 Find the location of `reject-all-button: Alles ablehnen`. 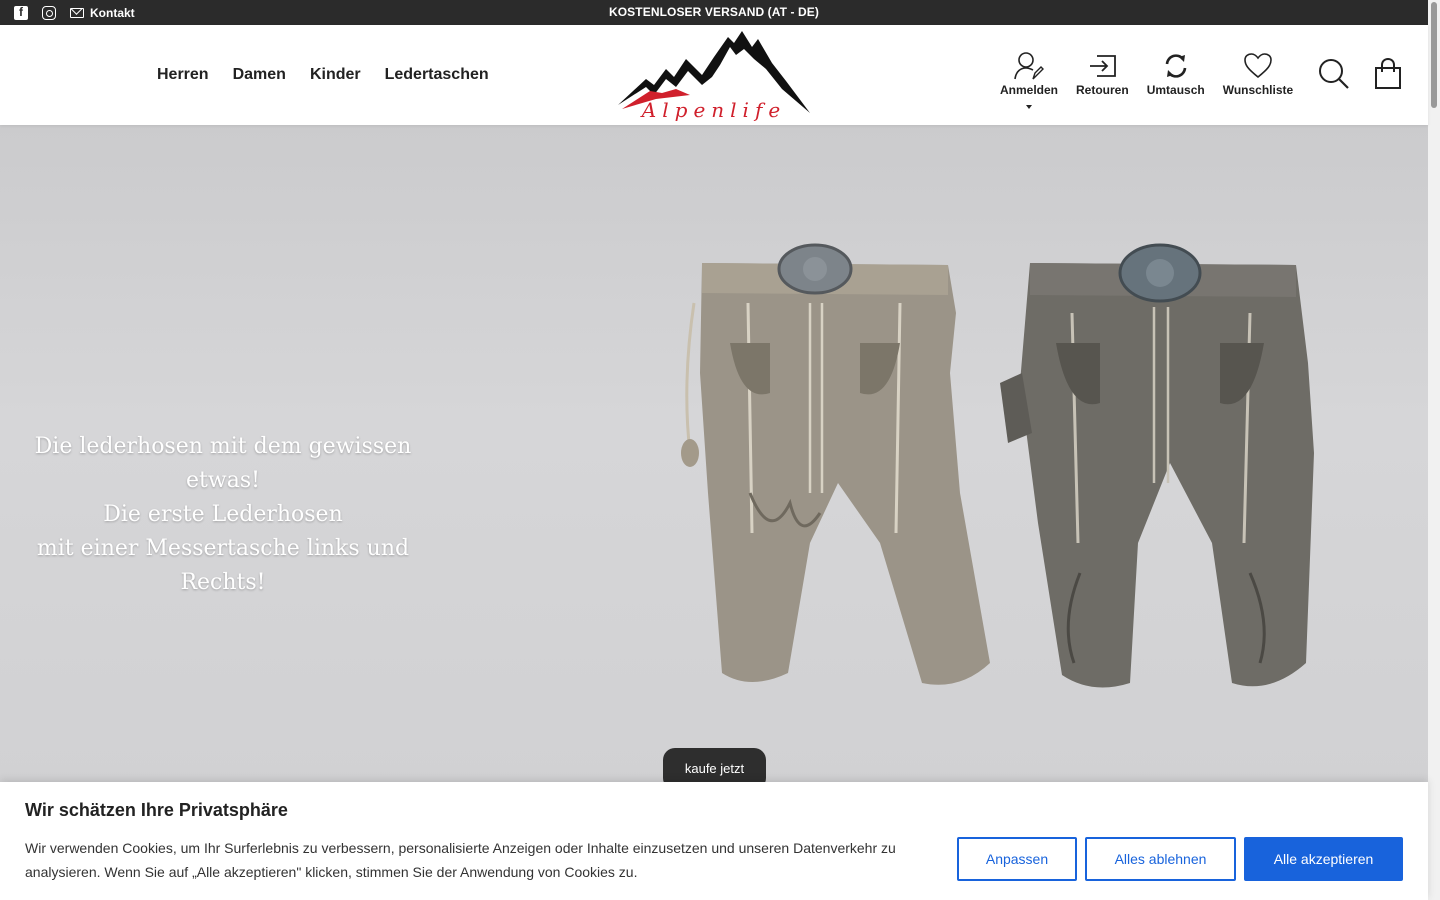

reject-all-button: Alles ablehnen is located at coordinates (1160, 859).